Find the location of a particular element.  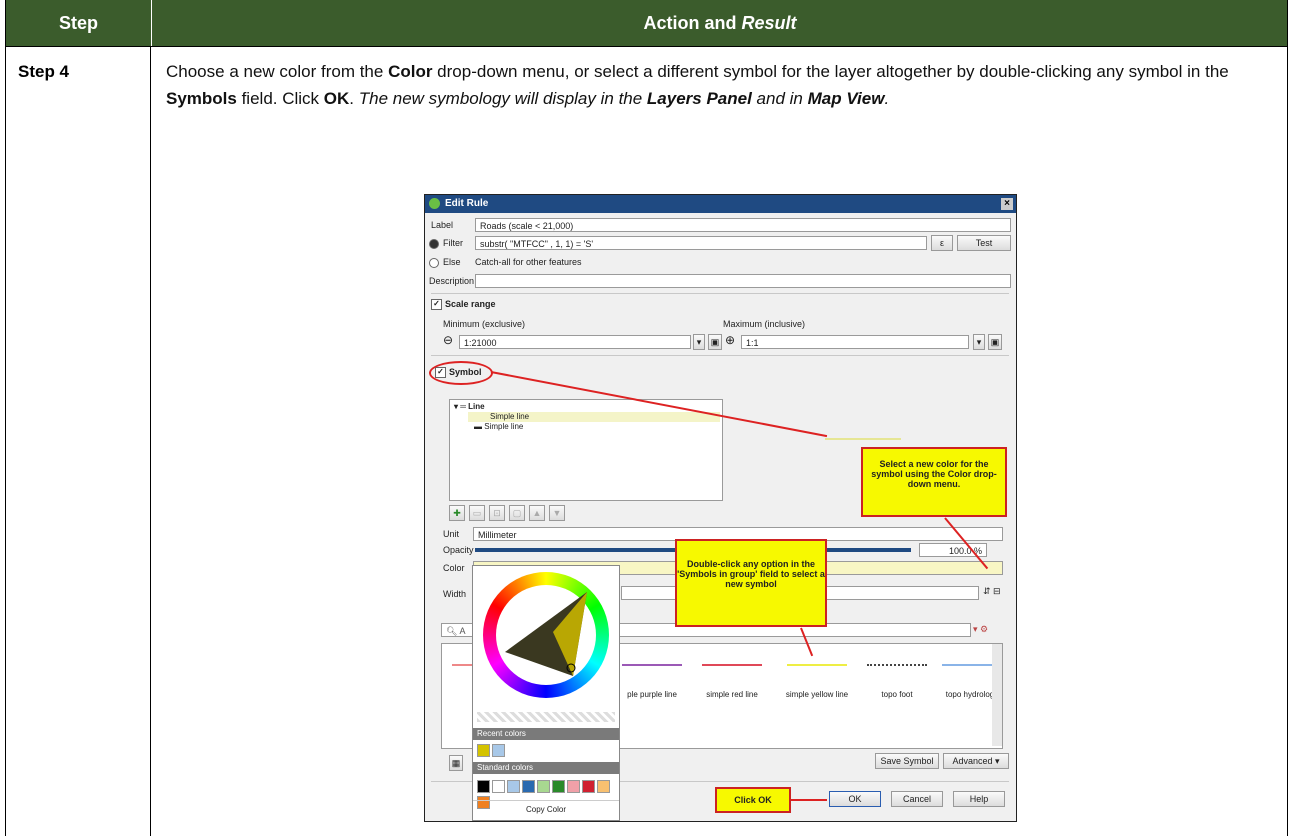

filter-radio: Filter is located at coordinates (446, 243).